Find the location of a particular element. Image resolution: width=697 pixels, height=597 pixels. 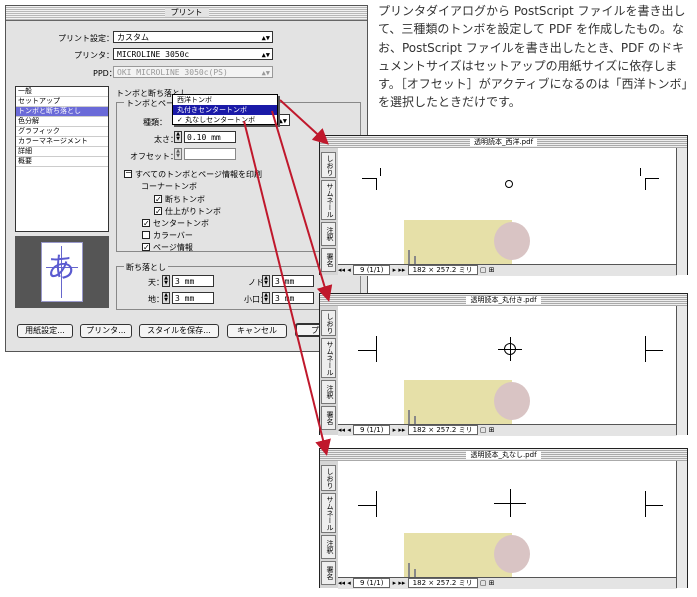

menu-item-plain-center-marks: ✓ 丸なしセンタートンボ is located at coordinates (225, 120).